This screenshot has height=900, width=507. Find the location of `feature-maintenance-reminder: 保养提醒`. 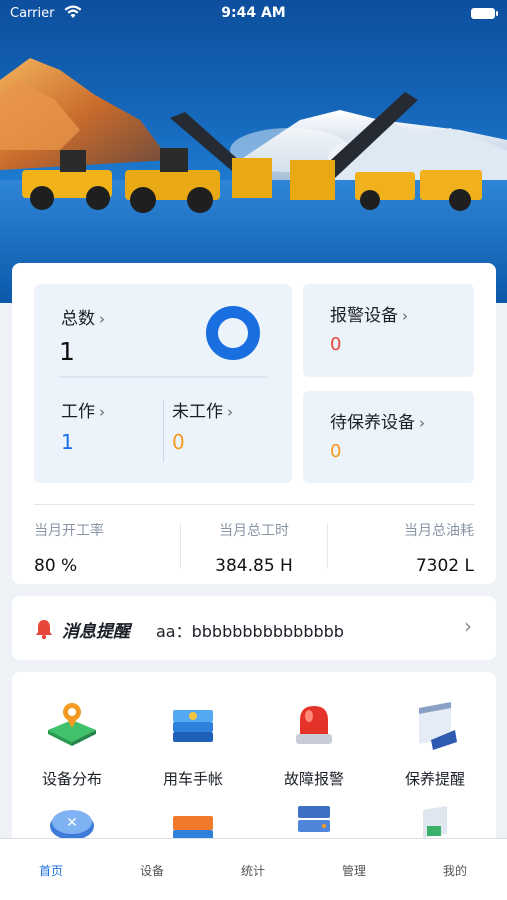

feature-maintenance-reminder: 保养提醒 is located at coordinates (435, 741).